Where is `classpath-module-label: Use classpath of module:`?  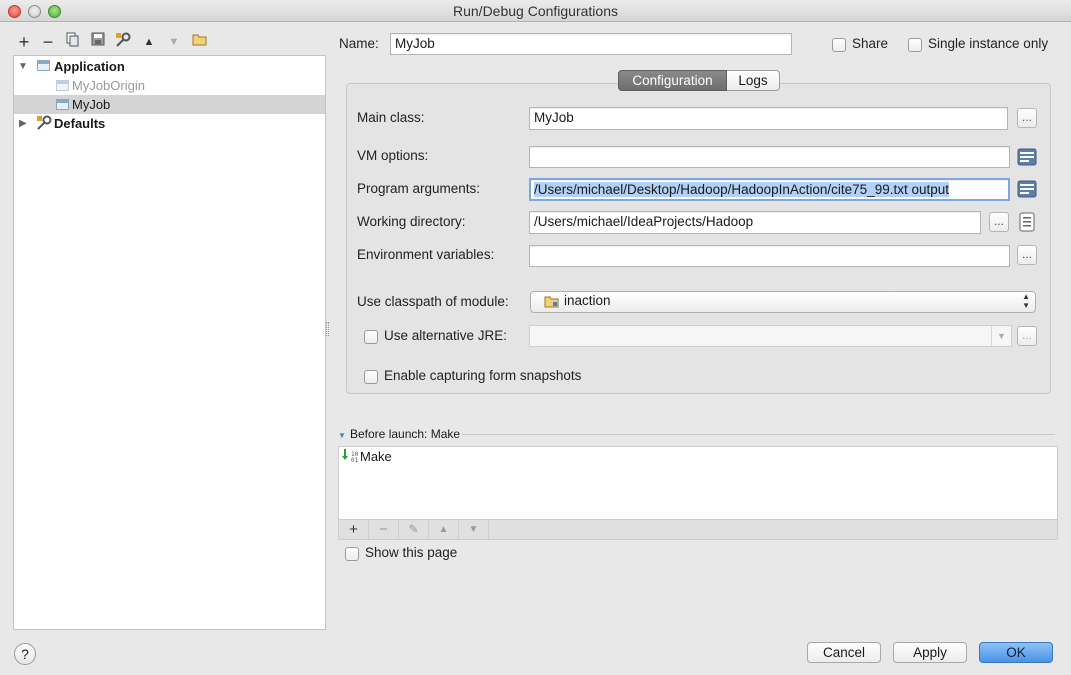 classpath-module-label: Use classpath of module: is located at coordinates (433, 301).